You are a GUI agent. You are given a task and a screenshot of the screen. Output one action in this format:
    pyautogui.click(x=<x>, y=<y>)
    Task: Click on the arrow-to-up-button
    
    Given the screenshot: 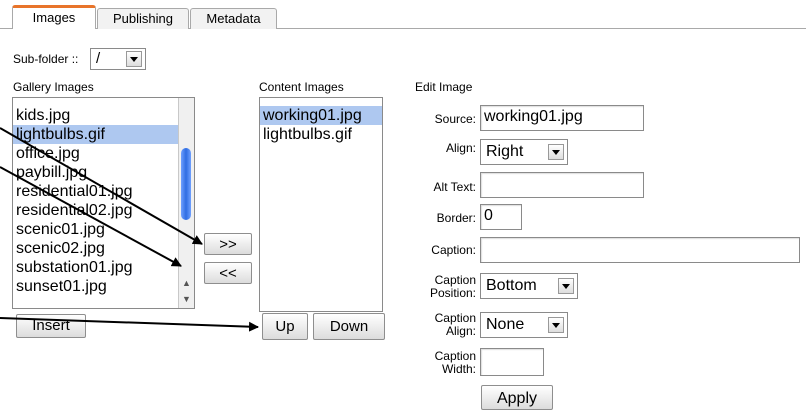 What is the action you would take?
    pyautogui.click(x=129, y=324)
    